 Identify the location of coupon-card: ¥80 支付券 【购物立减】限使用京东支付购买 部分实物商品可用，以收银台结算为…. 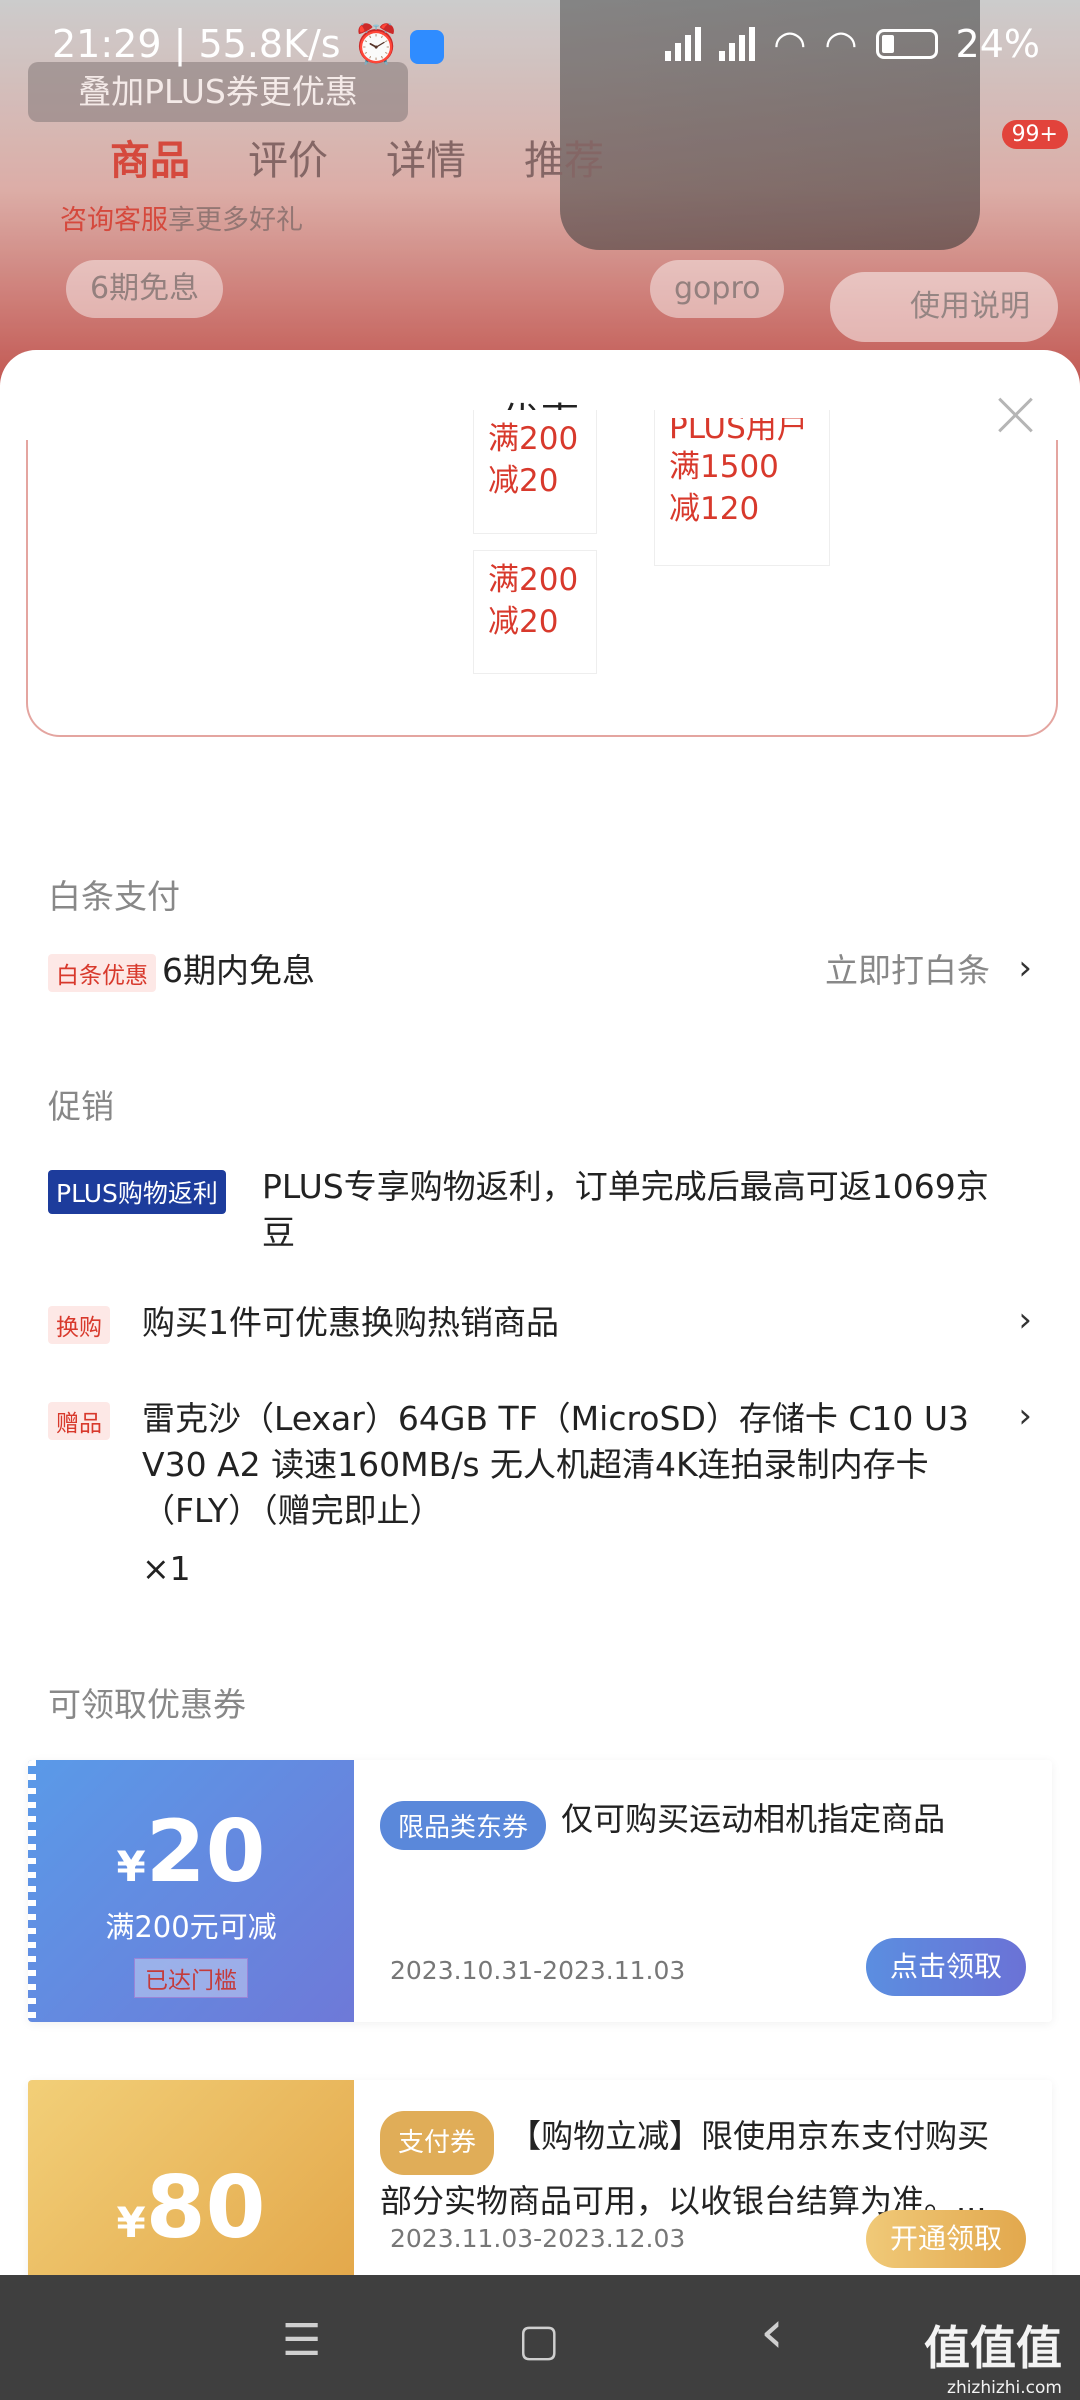
(540, 2177).